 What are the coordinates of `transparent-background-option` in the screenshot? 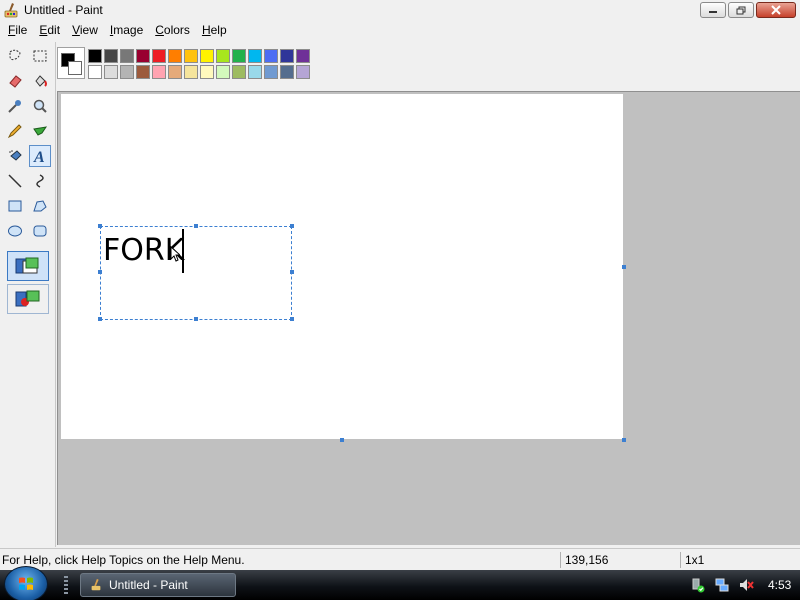 It's located at (28, 299).